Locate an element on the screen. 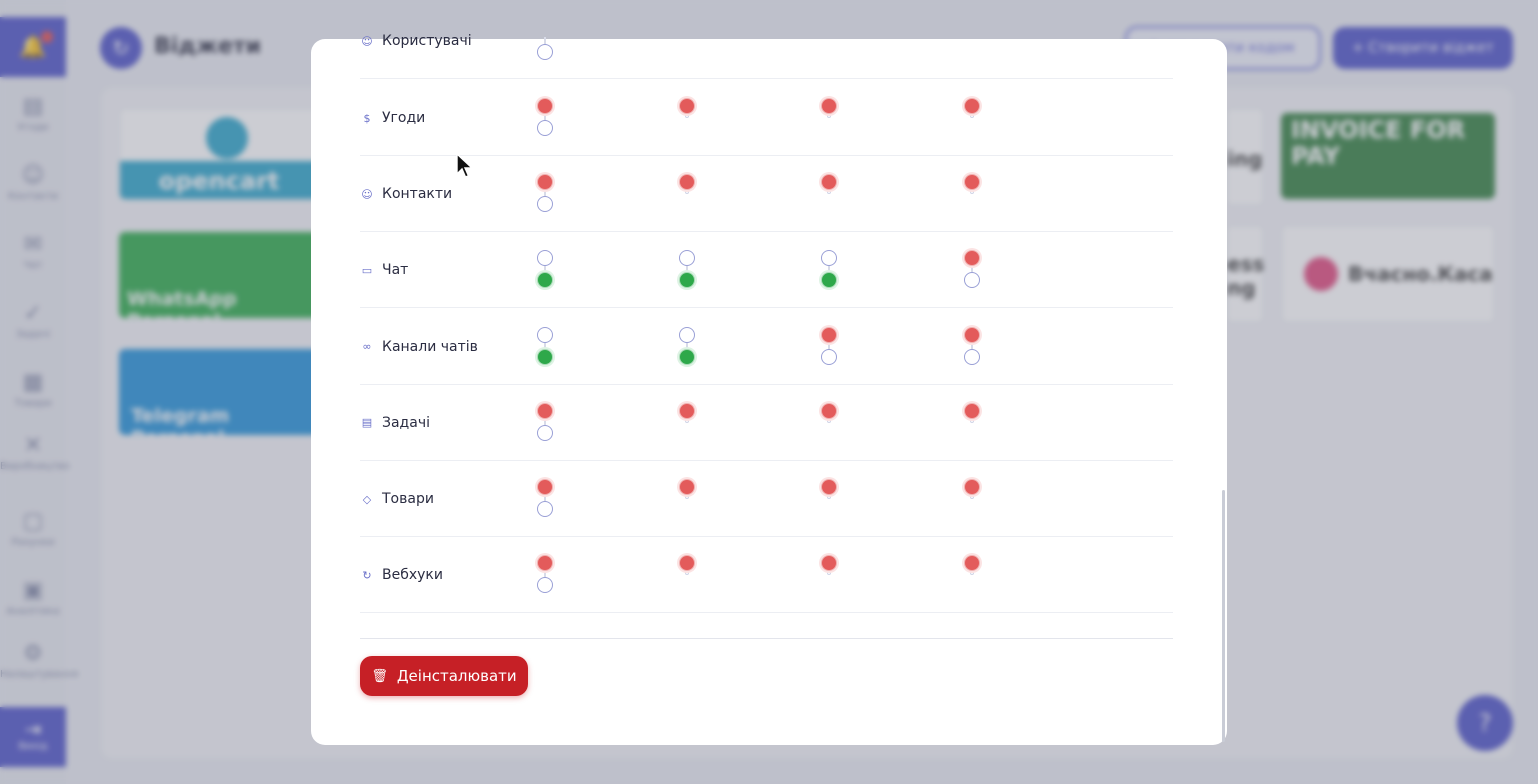  row-label-wrap: ▤ Задачі is located at coordinates (395, 423).